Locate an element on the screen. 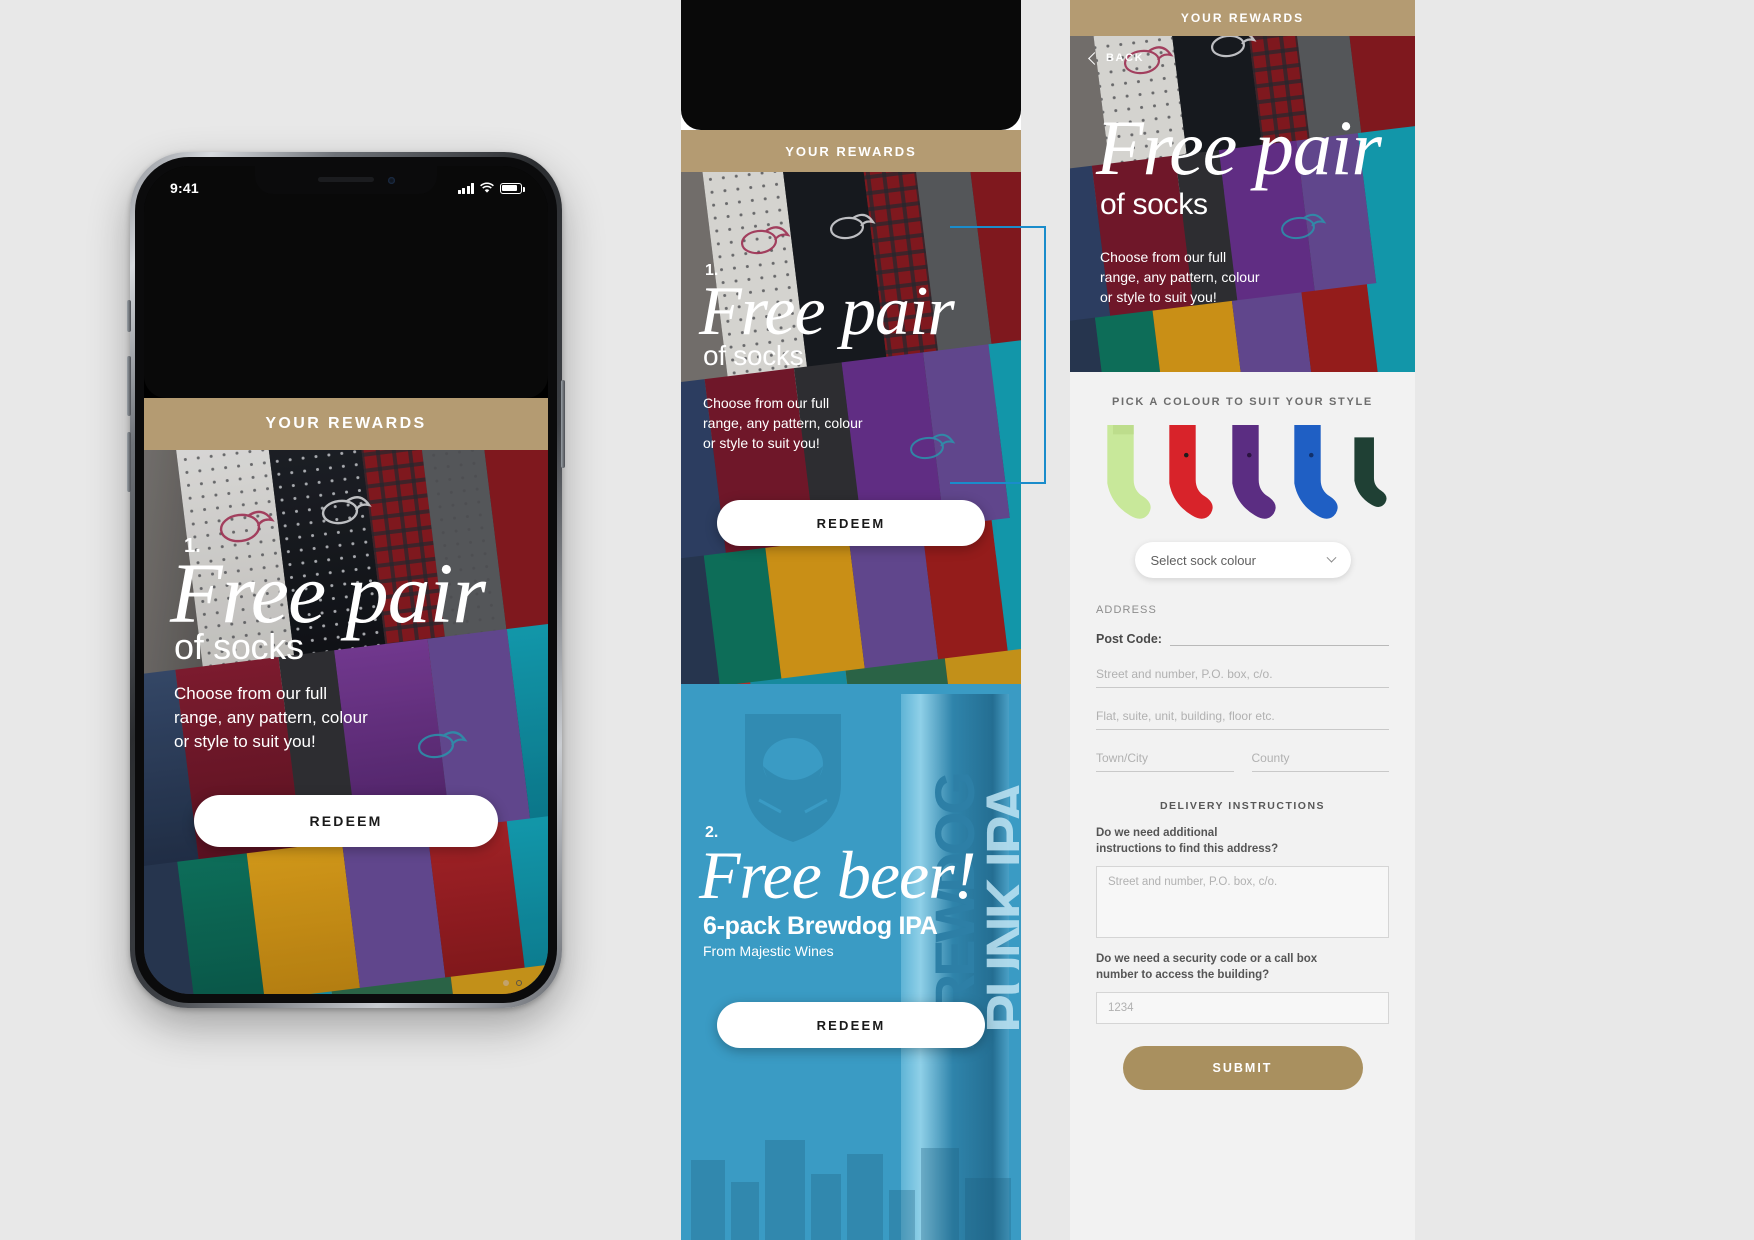  earpiece-speaker is located at coordinates (346, 179).